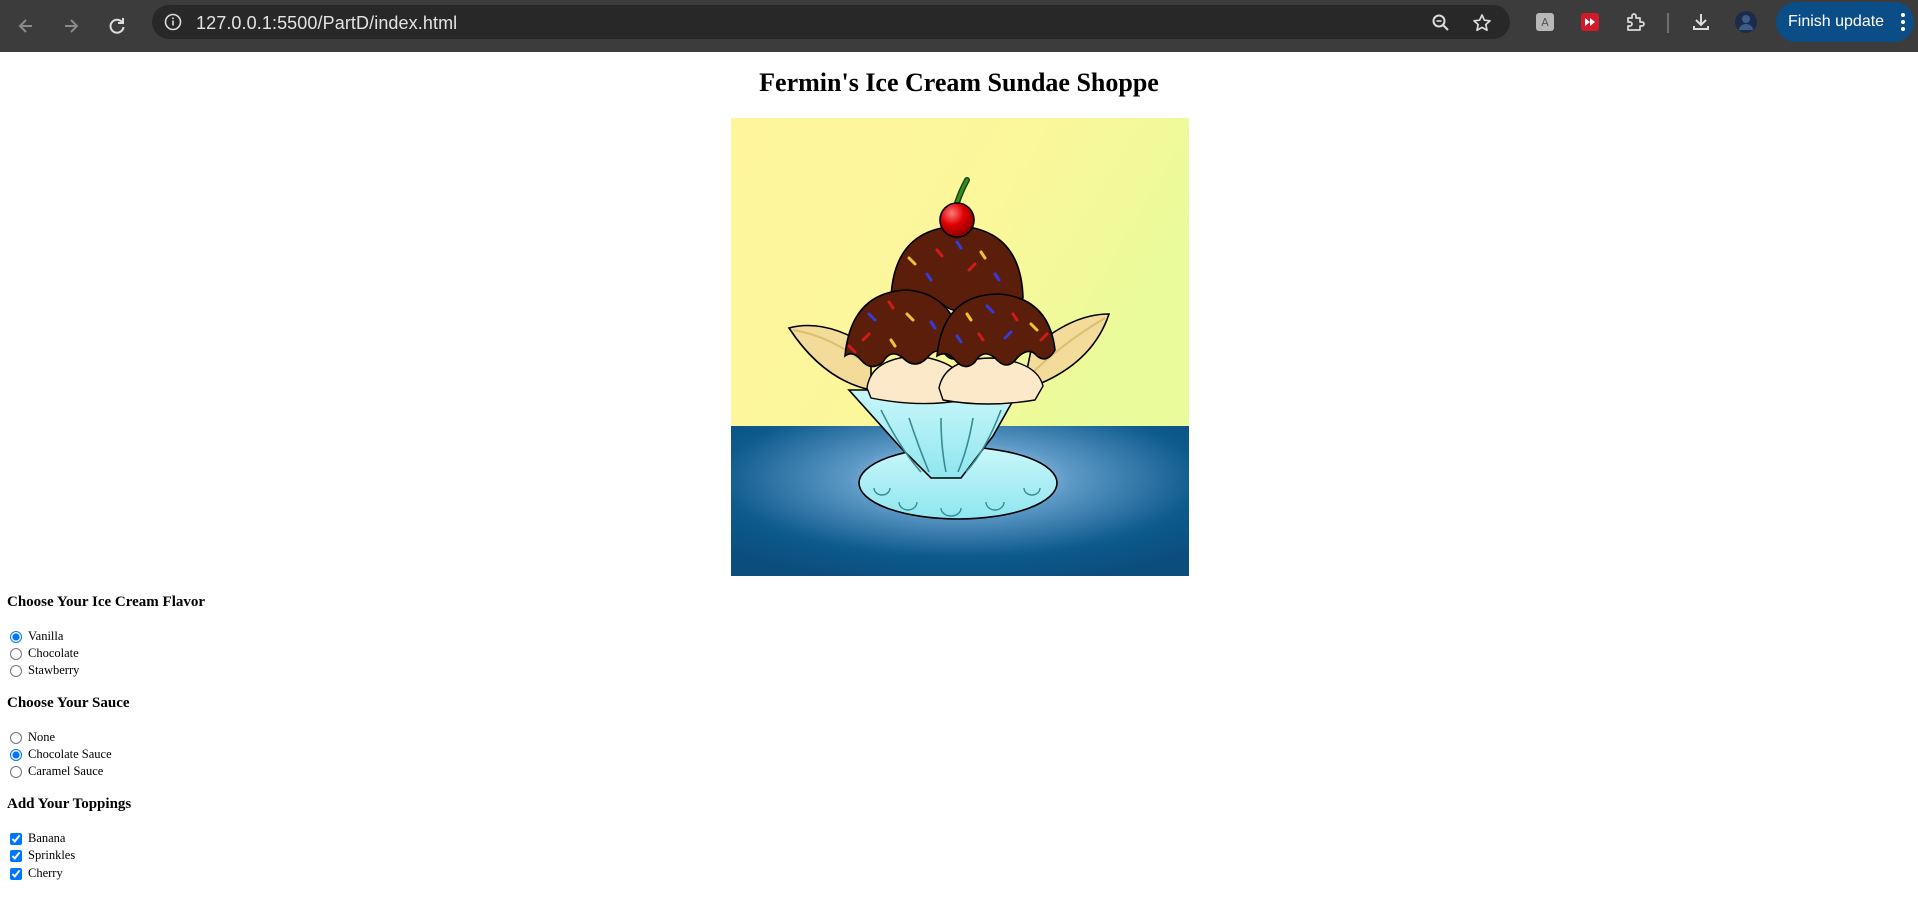  I want to click on download-icon, so click(1701, 22).